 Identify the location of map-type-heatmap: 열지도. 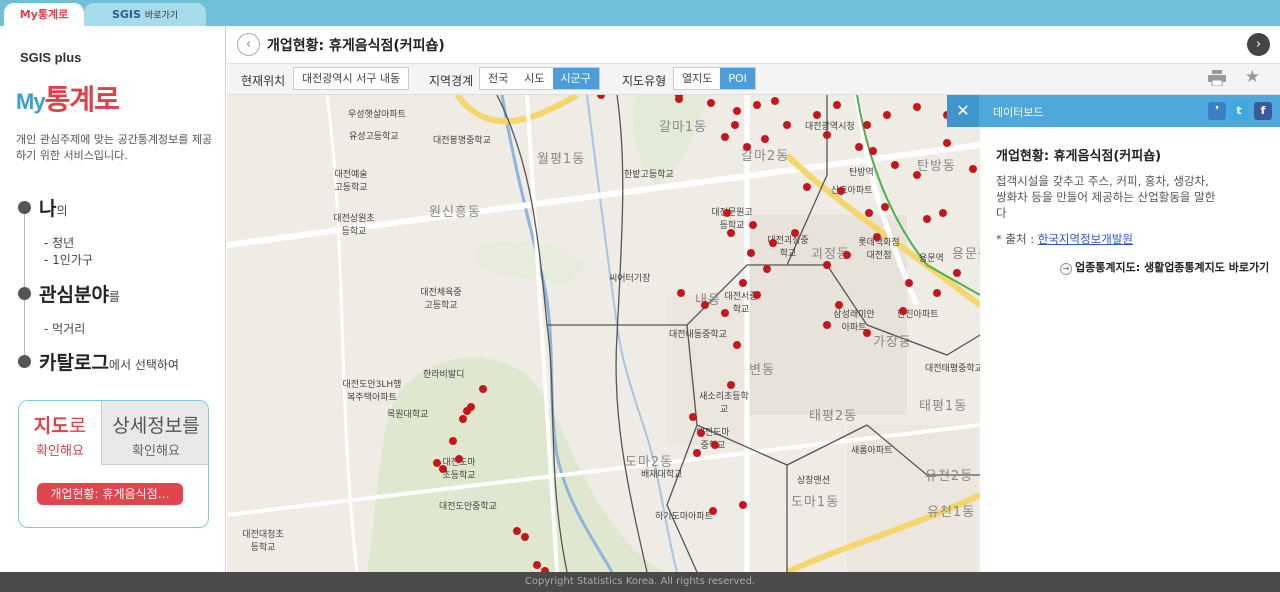
(697, 78).